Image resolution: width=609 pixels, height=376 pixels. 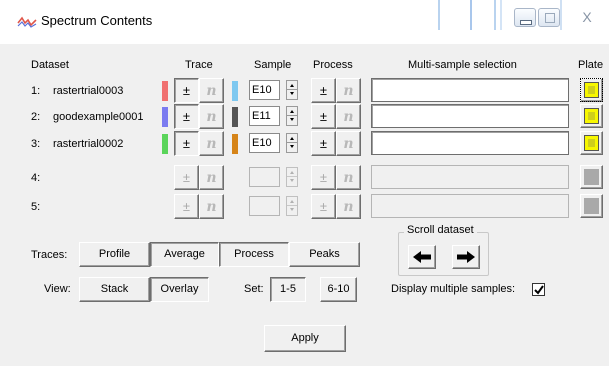 I want to click on trace-peaks-button: Peaks, so click(x=324, y=254).